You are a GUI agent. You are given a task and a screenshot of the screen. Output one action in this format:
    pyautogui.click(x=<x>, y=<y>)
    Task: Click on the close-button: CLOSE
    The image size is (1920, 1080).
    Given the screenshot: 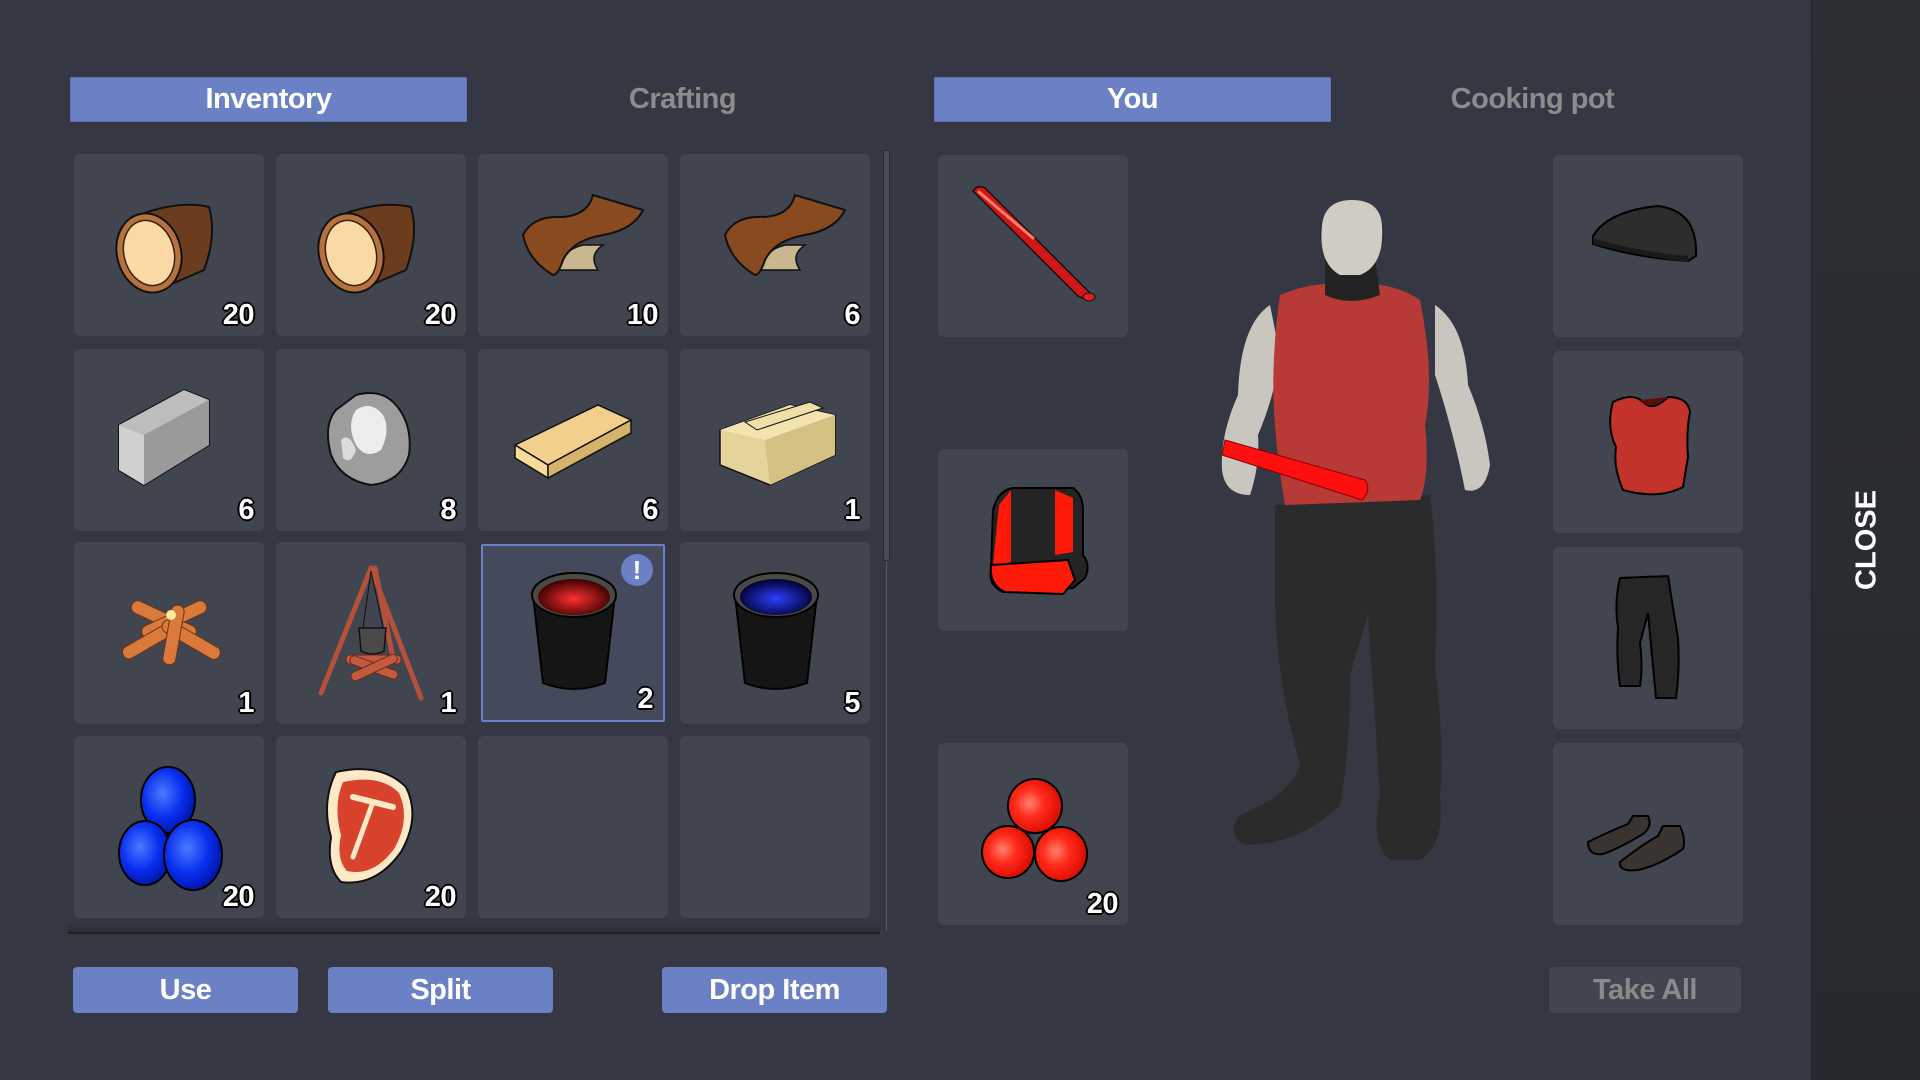 What is the action you would take?
    pyautogui.click(x=1865, y=540)
    